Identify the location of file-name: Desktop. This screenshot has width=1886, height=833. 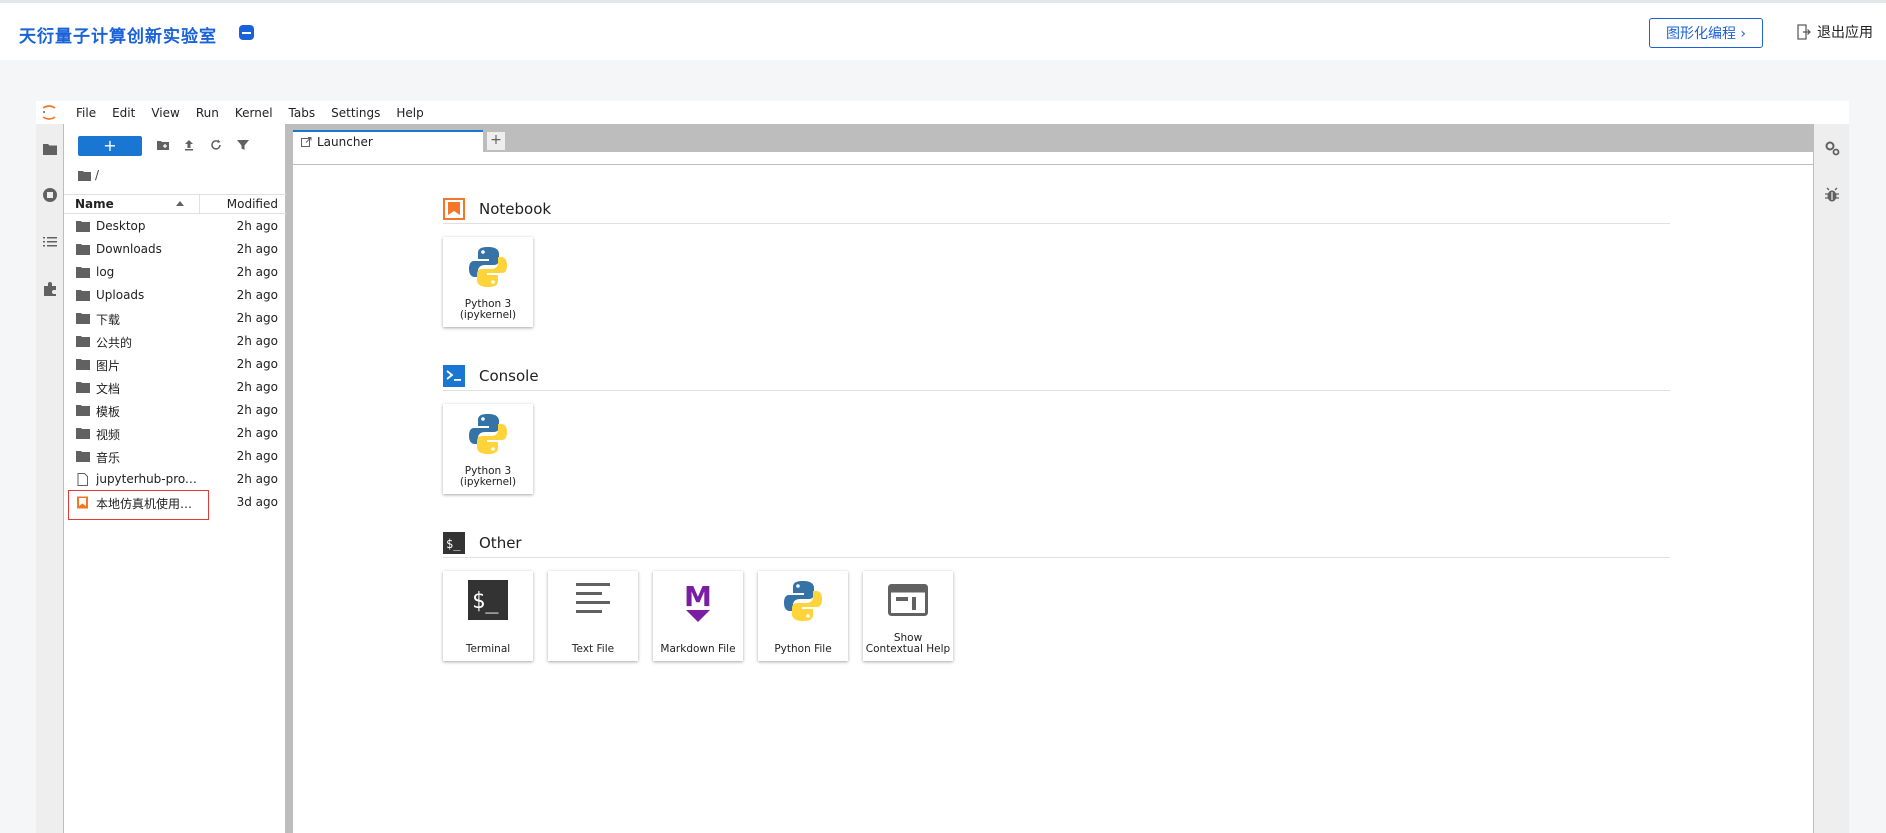
(121, 226).